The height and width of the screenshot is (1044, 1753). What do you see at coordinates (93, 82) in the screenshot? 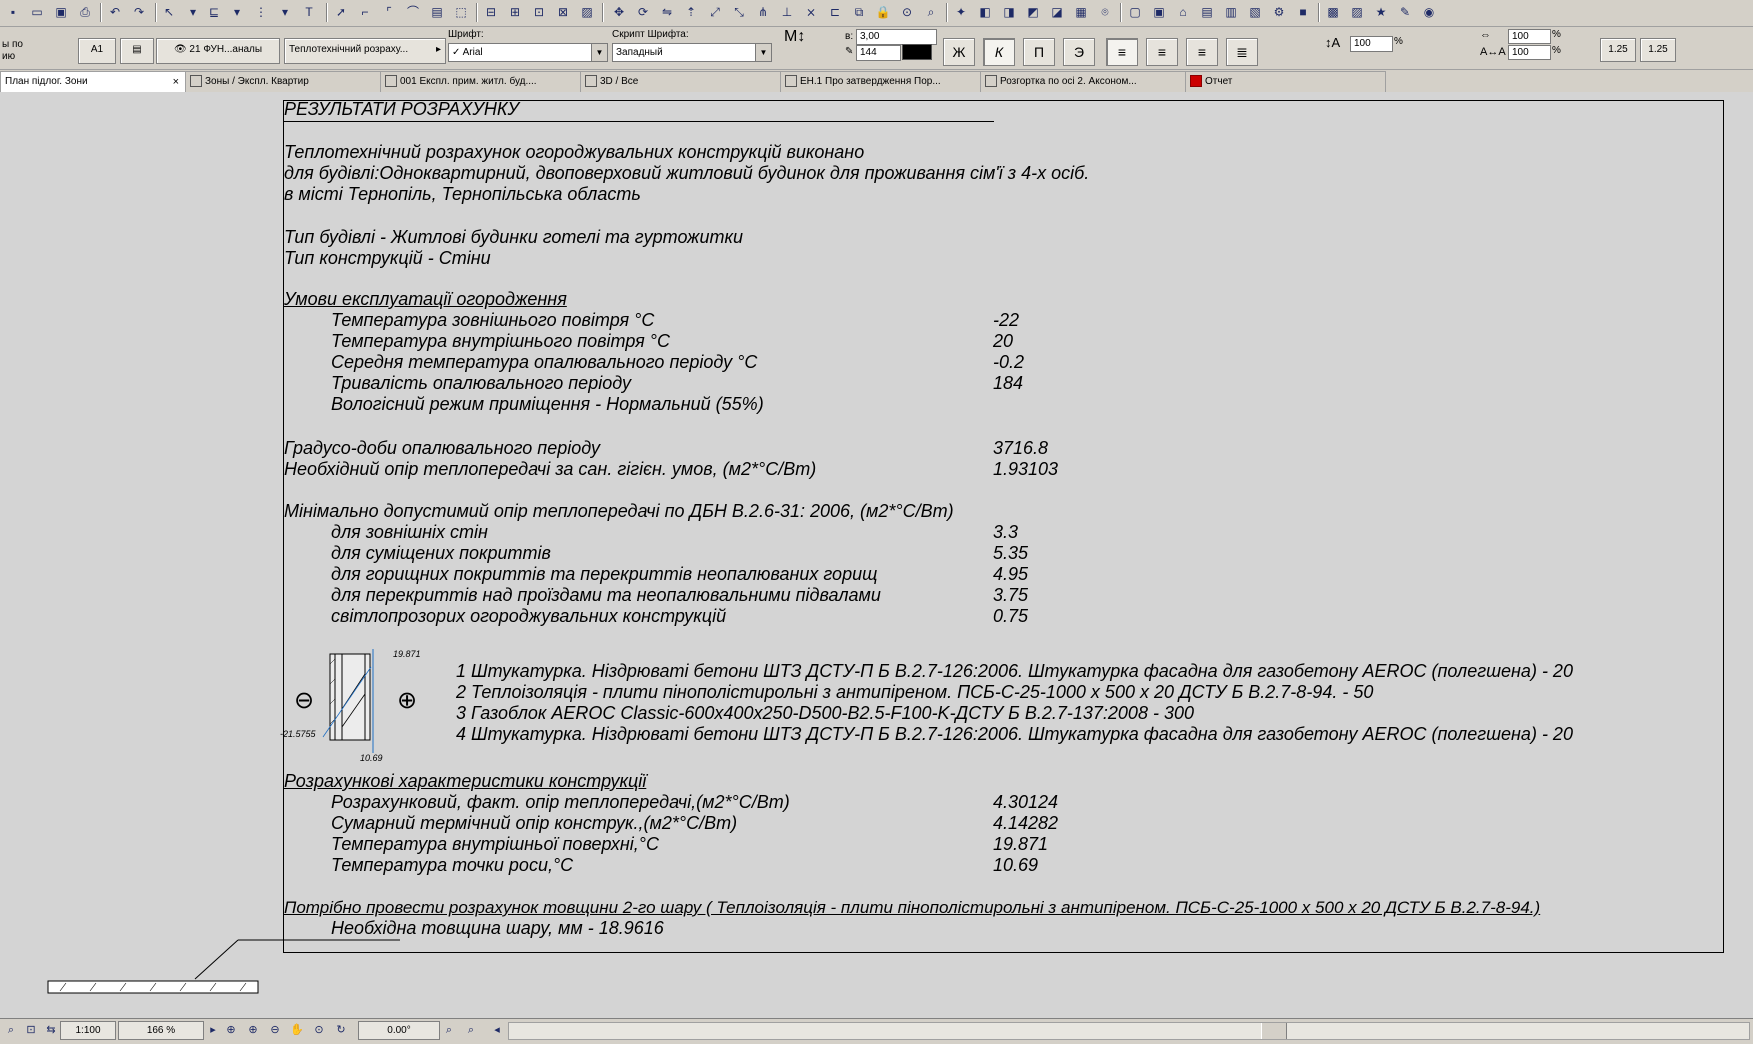
I see `tab-floor-plan: План підлог. Зони ×` at bounding box center [93, 82].